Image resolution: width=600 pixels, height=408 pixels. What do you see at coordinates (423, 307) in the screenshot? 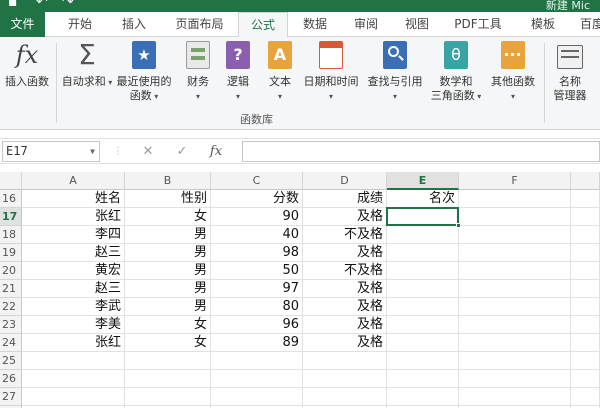
I see `cell-e22` at bounding box center [423, 307].